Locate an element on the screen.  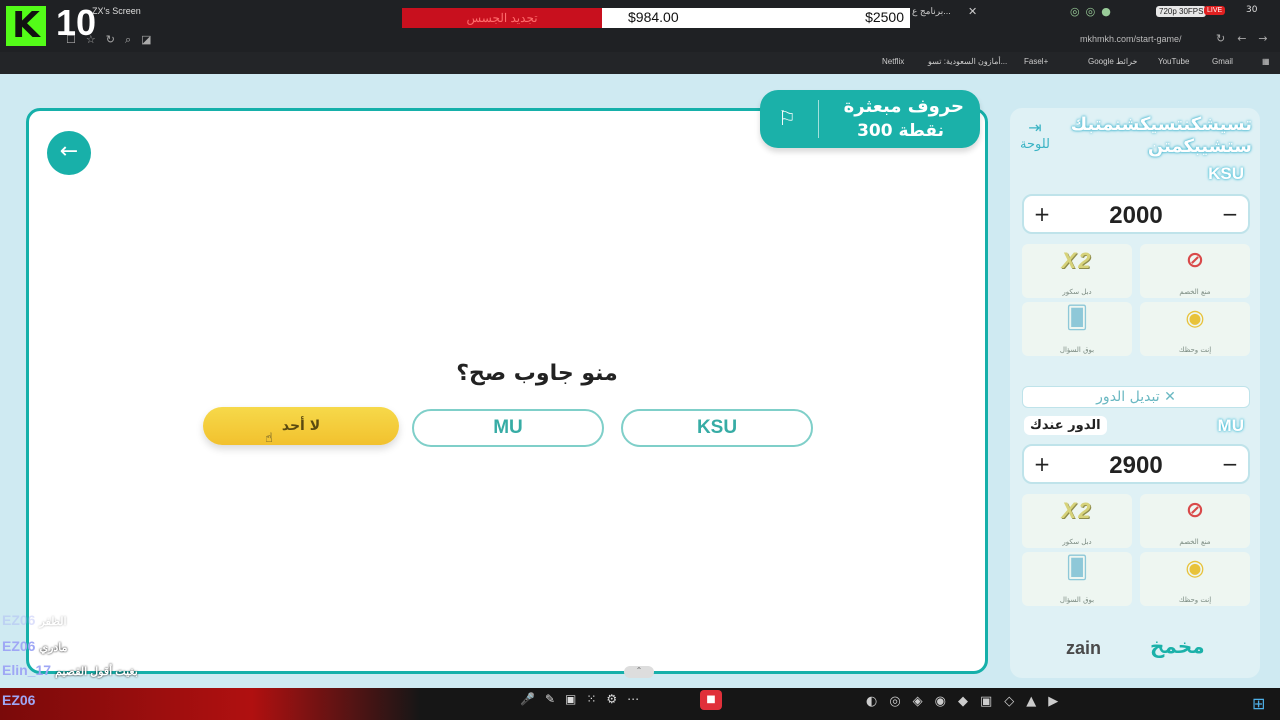
hand-cursor-icon: ☝ is located at coordinates (269, 438).